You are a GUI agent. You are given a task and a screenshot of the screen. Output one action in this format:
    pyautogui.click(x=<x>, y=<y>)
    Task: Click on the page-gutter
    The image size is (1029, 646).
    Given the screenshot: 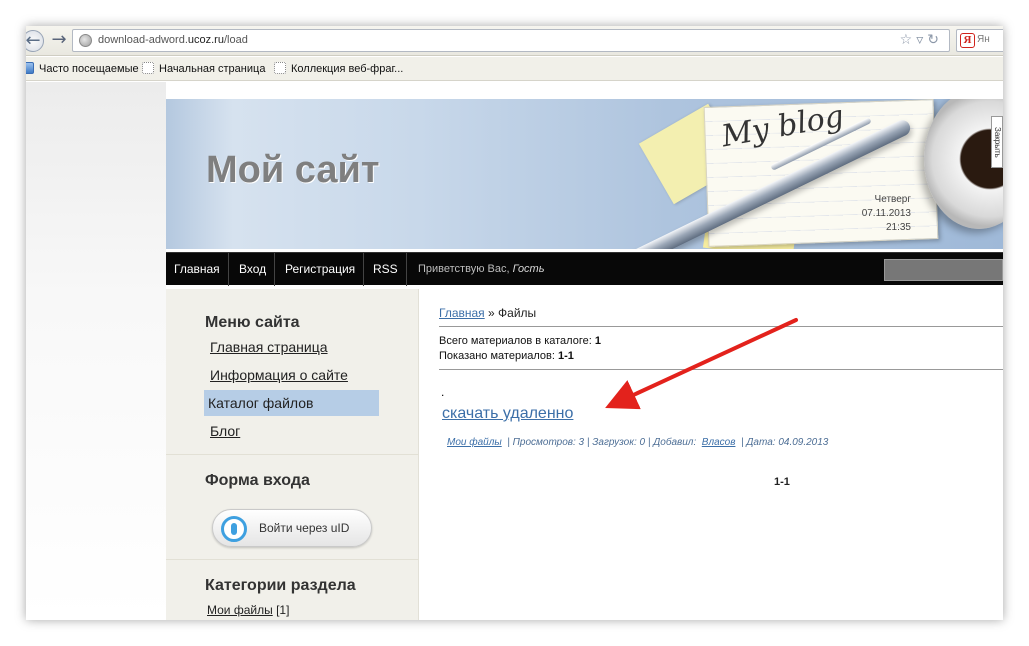 What is the action you would take?
    pyautogui.click(x=96, y=351)
    